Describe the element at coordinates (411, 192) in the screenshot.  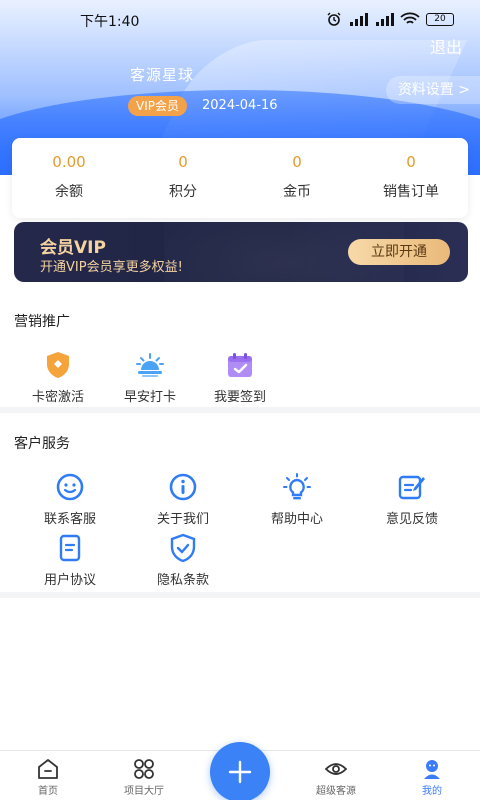
I see `stat-label: 销售订单` at that location.